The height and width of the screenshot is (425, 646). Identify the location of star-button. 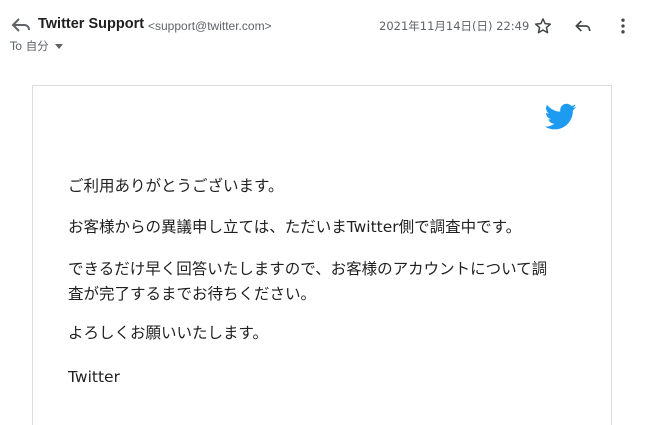
(543, 26).